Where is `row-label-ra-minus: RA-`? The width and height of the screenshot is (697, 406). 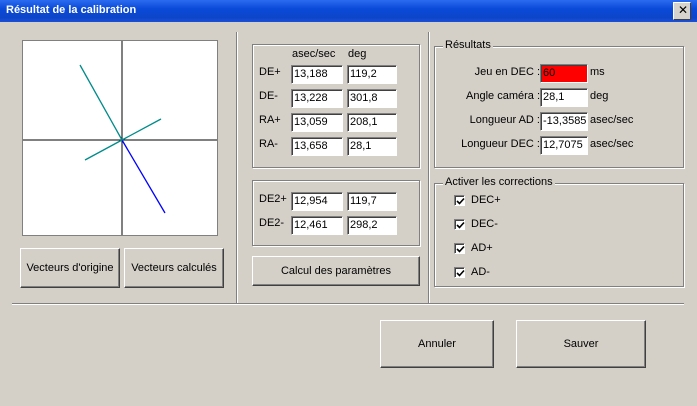
row-label-ra-minus: RA- is located at coordinates (268, 144).